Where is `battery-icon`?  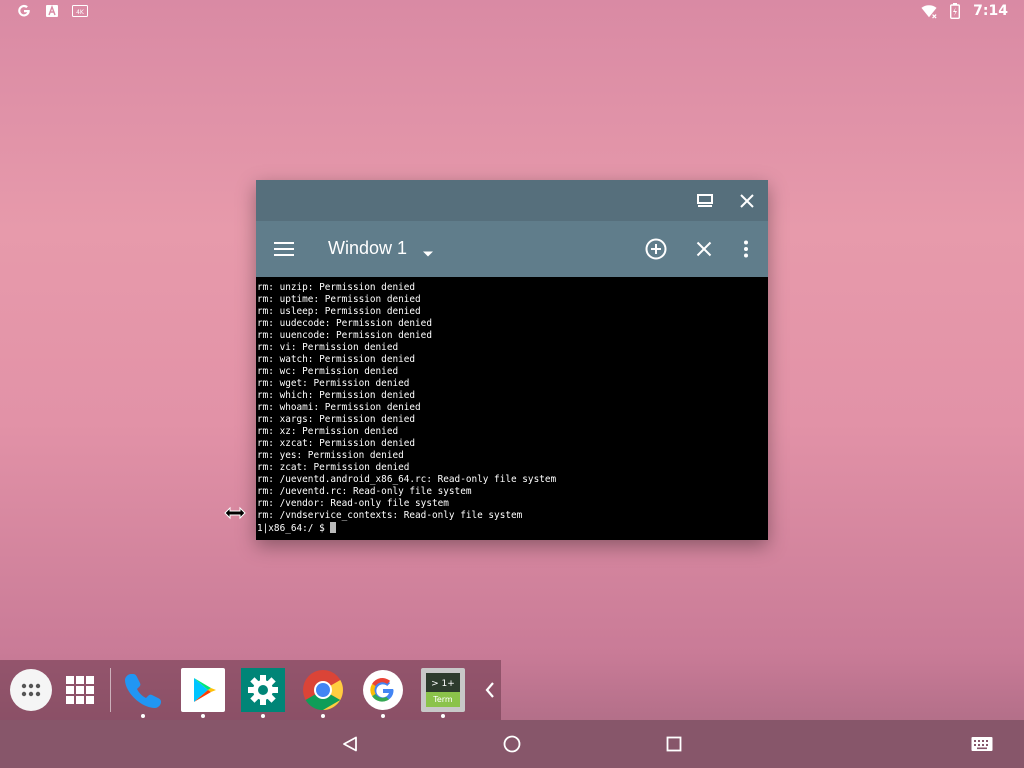 battery-icon is located at coordinates (955, 11).